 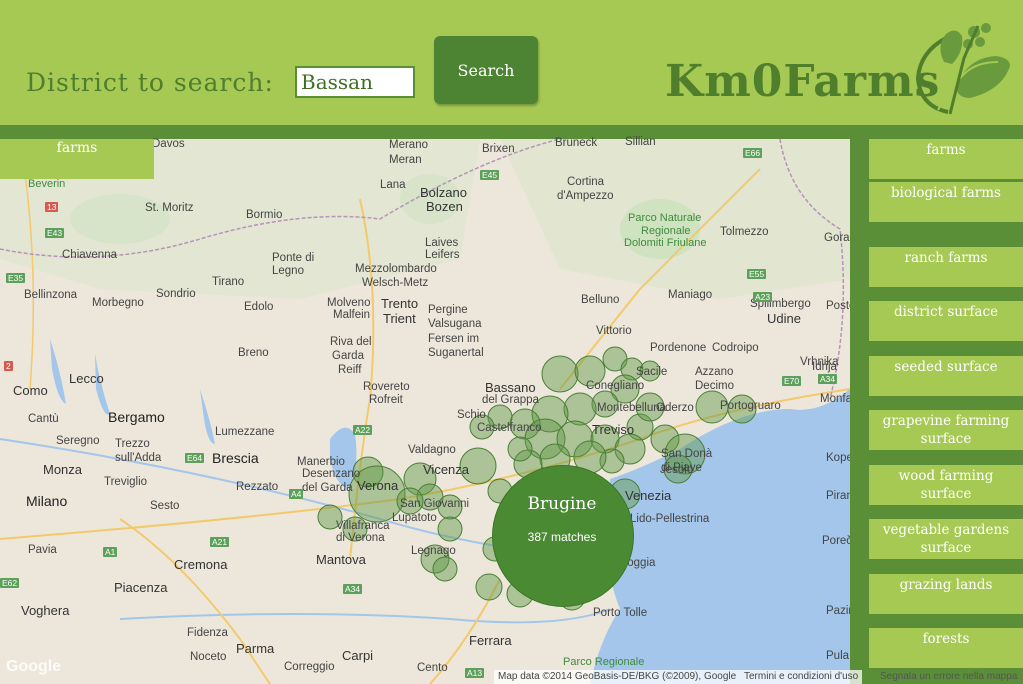 What do you see at coordinates (293, 258) in the screenshot?
I see `map-label: Ponte di` at bounding box center [293, 258].